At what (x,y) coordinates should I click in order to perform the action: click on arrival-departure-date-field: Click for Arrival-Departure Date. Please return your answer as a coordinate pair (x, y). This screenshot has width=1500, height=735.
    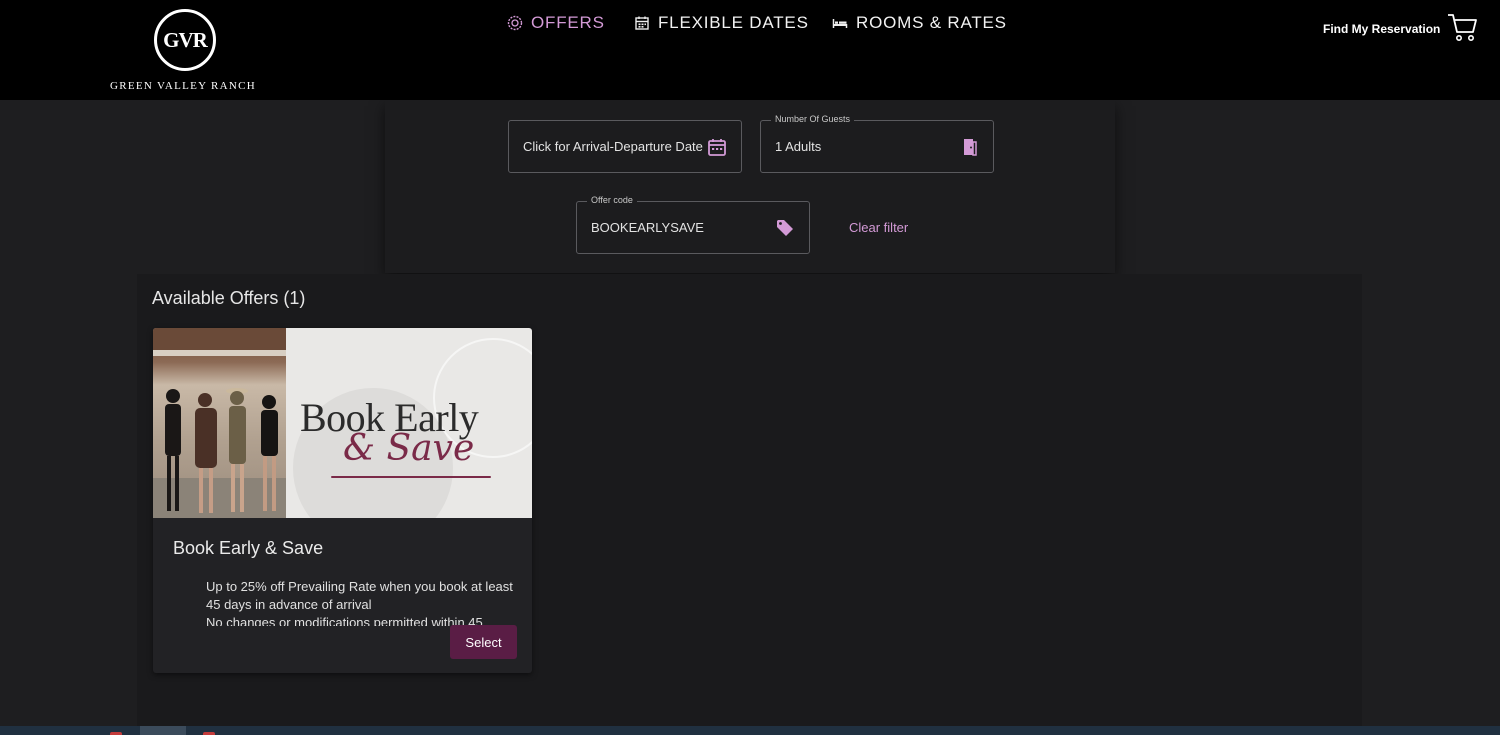
    Looking at the image, I should click on (625, 146).